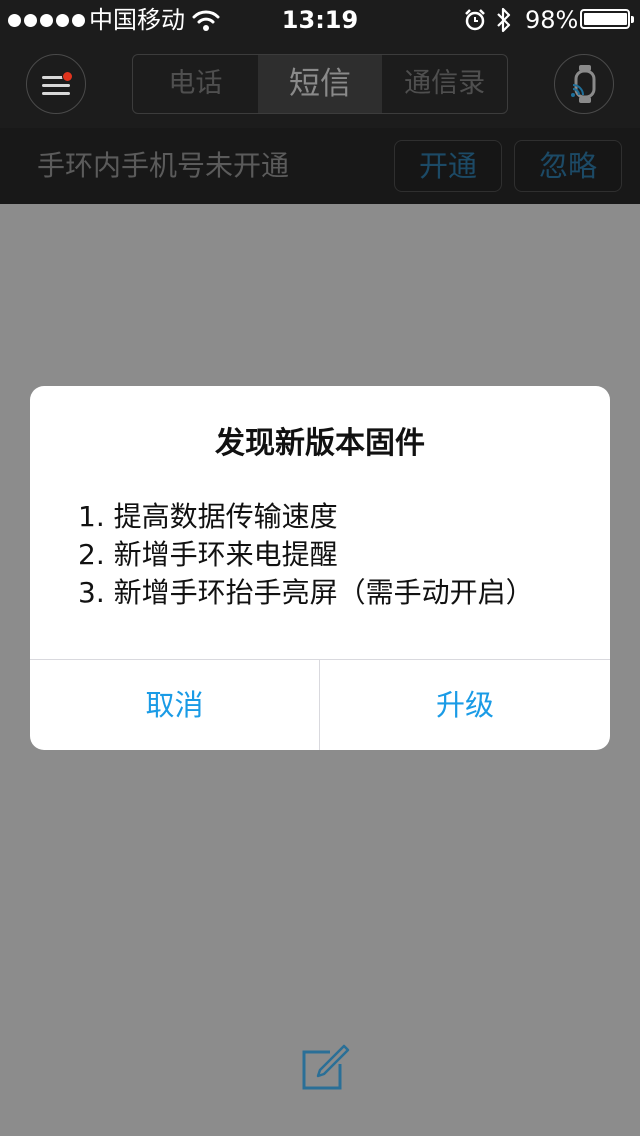  What do you see at coordinates (475, 23) in the screenshot?
I see `alarm-icon` at bounding box center [475, 23].